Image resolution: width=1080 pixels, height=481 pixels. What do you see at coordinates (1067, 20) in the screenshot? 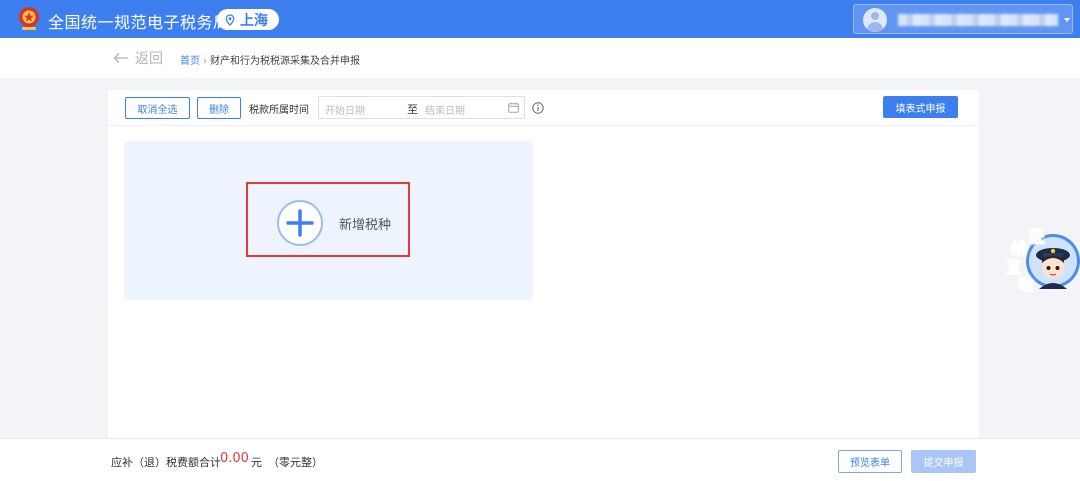
I see `chevron-down-icon` at bounding box center [1067, 20].